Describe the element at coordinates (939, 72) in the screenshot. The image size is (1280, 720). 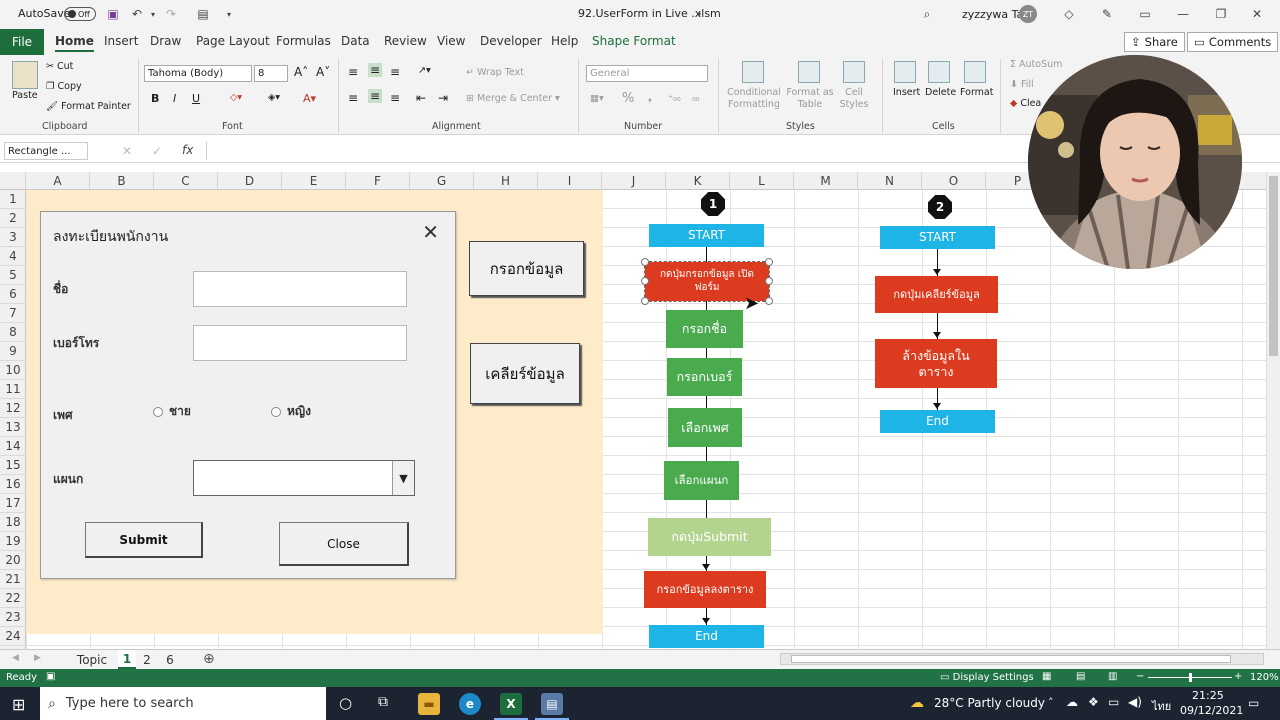
I see `delete-cells-icon` at that location.